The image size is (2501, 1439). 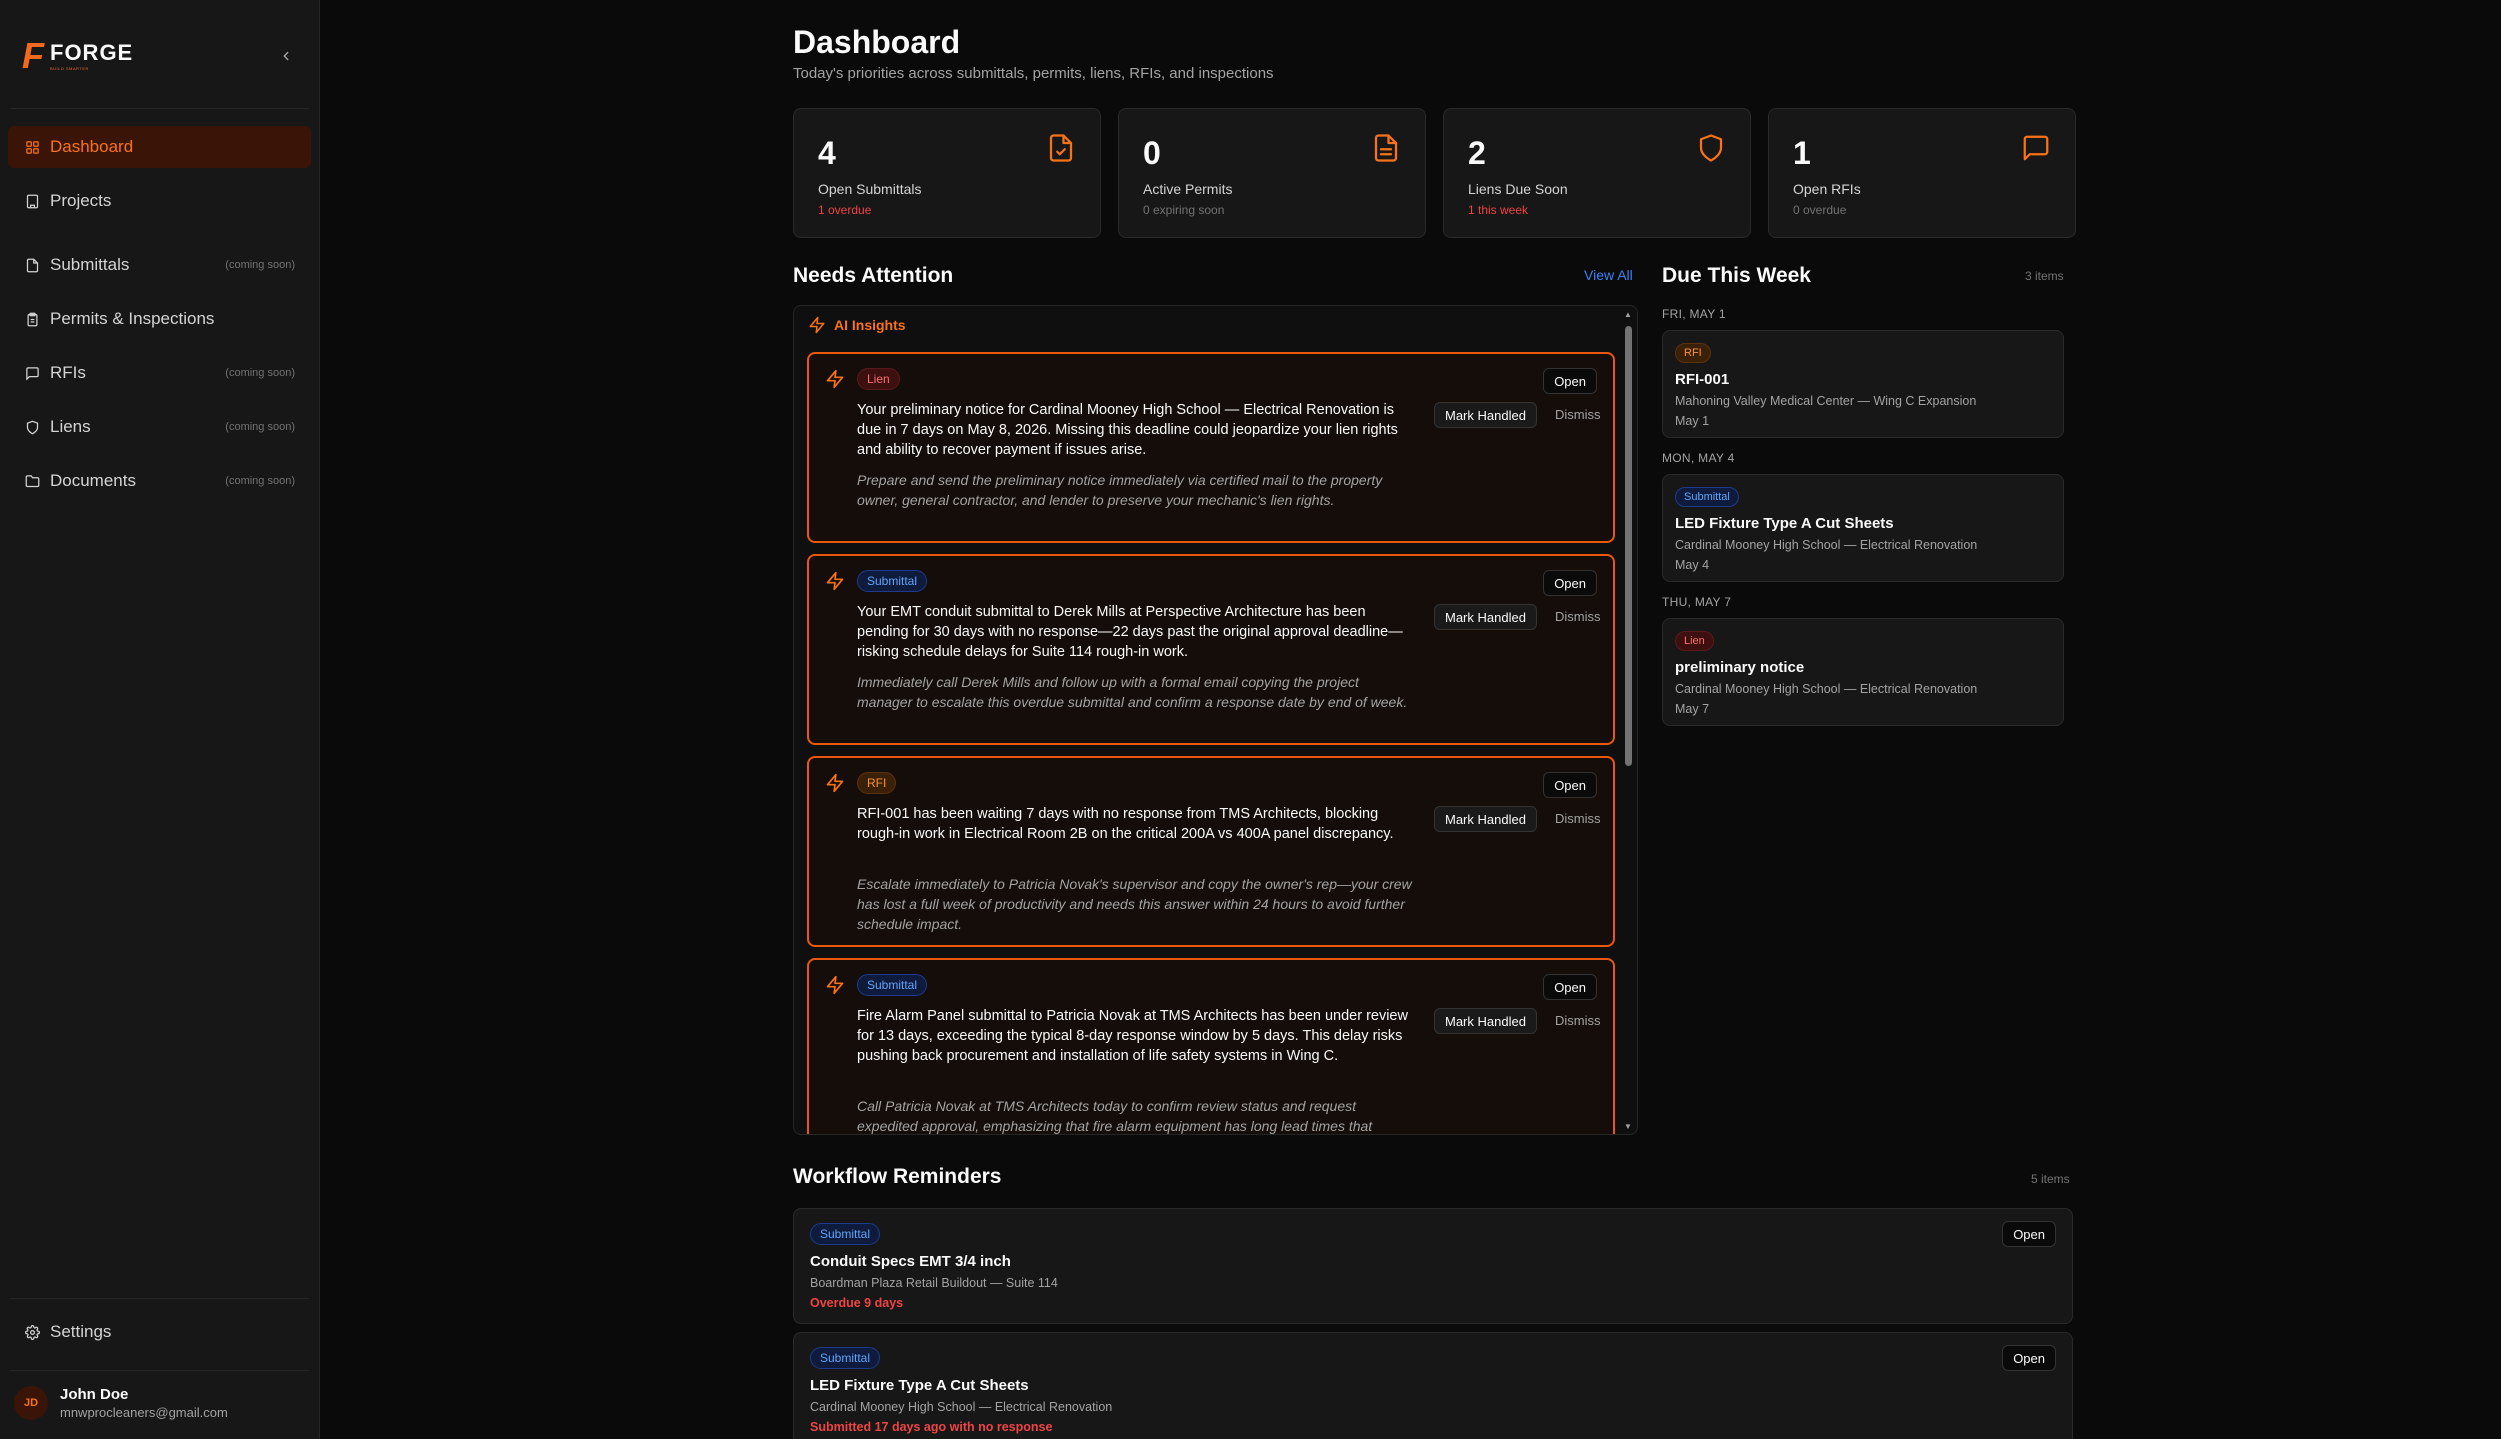 I want to click on brand-logo: F FORGE BUILD SMARTER, so click(x=77, y=56).